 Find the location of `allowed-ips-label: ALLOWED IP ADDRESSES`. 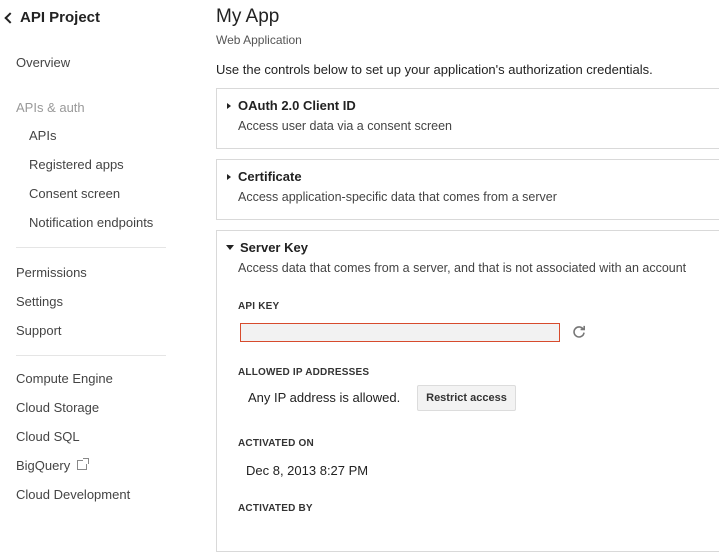

allowed-ips-label: ALLOWED IP ADDRESSES is located at coordinates (304, 372).